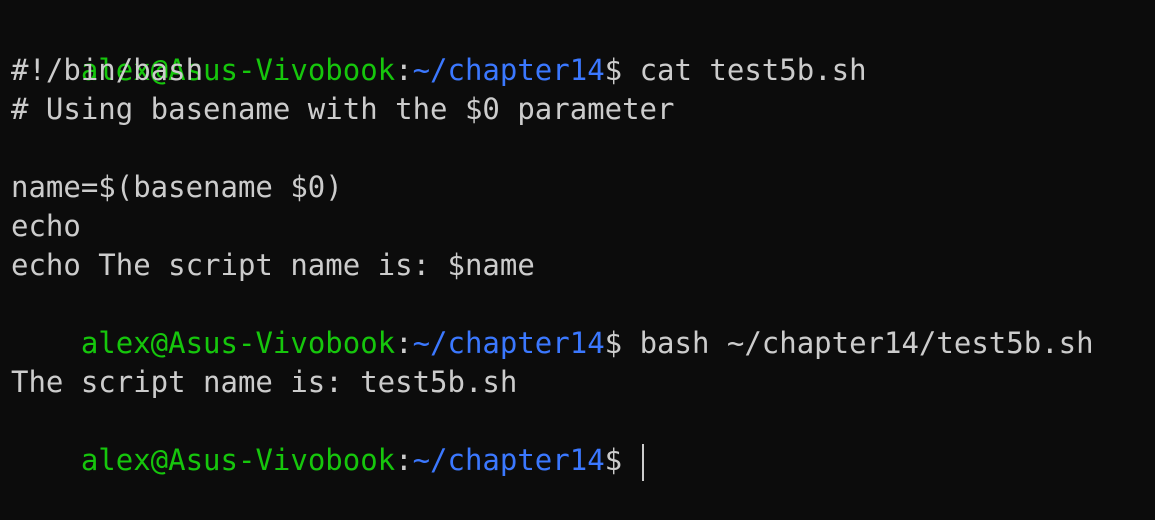 Image resolution: width=1155 pixels, height=520 pixels. I want to click on command-text: cat test5b.sh, so click(744, 70).